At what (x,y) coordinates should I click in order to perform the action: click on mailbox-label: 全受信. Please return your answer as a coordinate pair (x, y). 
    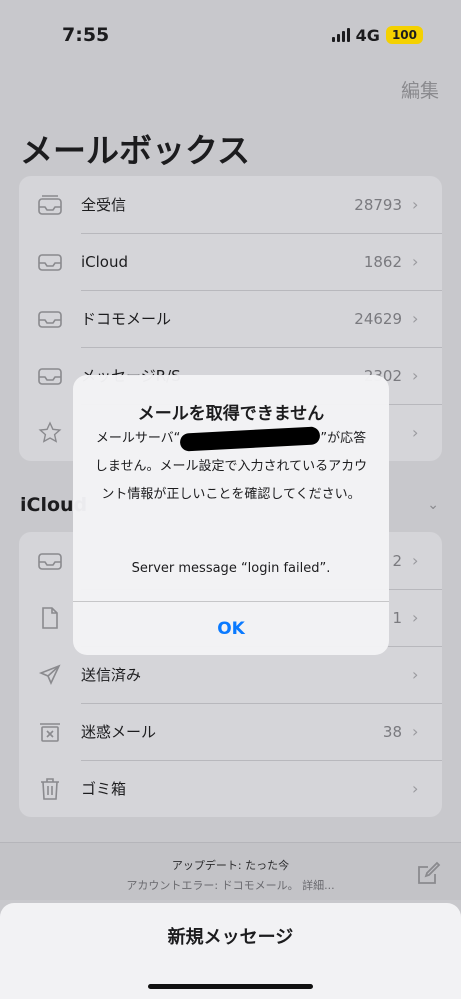
    Looking at the image, I should click on (104, 205).